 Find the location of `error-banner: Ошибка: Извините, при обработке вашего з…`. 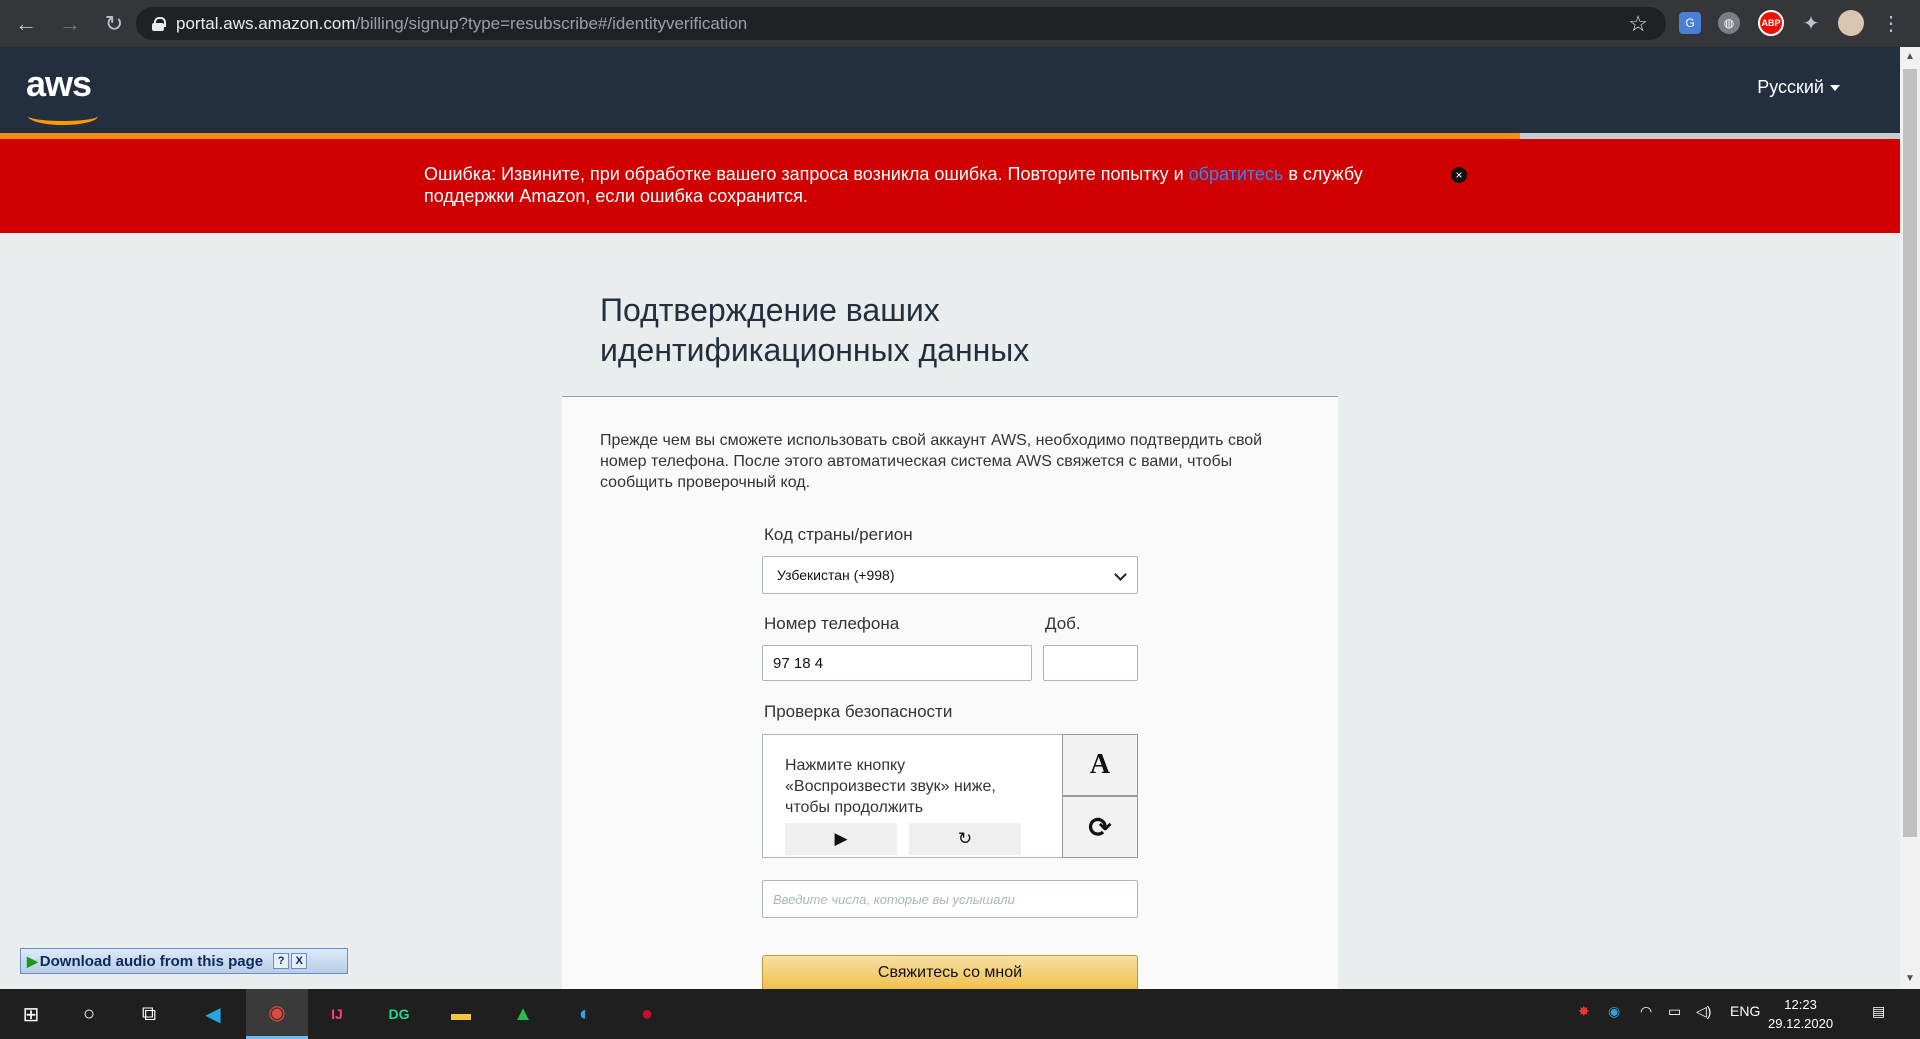

error-banner: Ошибка: Извините, при обработке вашего з… is located at coordinates (950, 186).